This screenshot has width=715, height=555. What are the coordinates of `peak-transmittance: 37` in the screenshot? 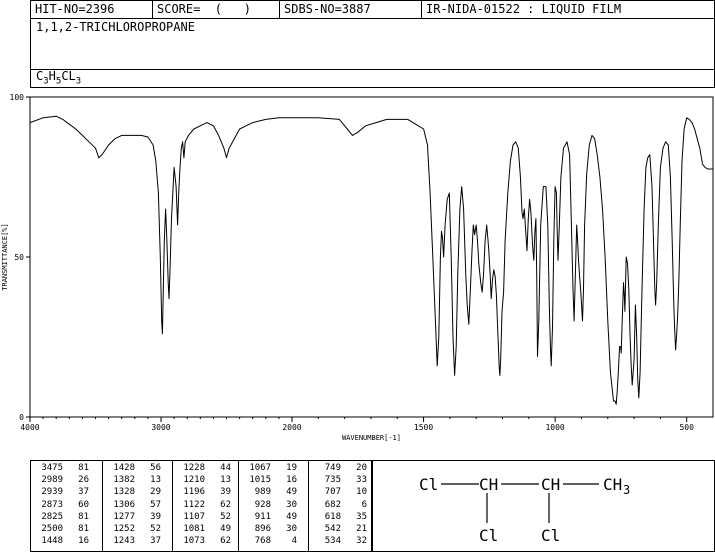 It's located at (83, 492).